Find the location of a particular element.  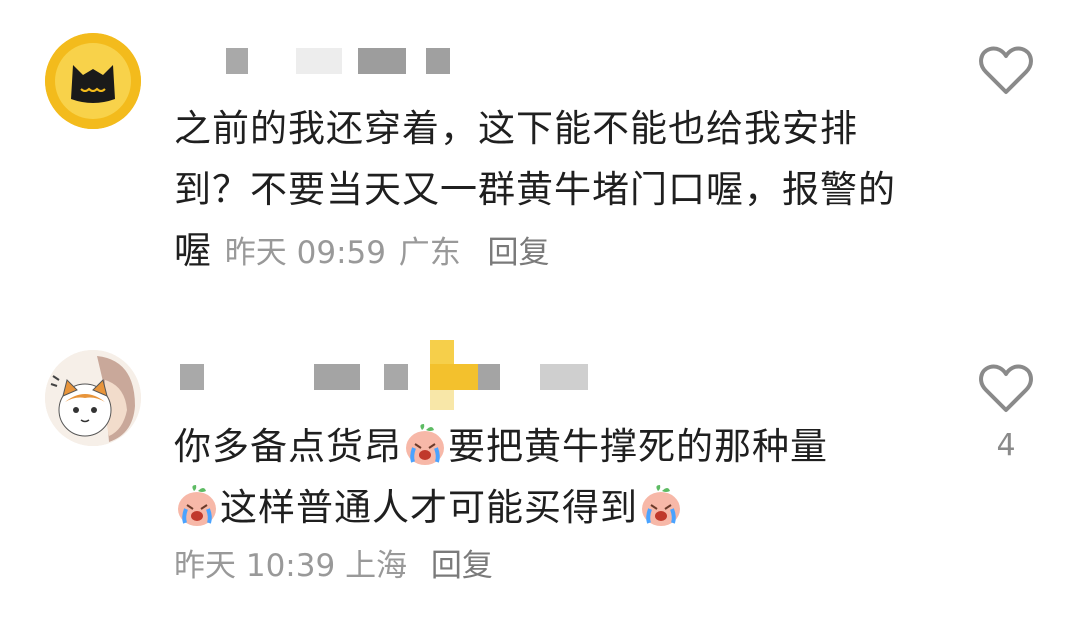

comment-meta: 昨天 10:39 上海 回复 is located at coordinates (333, 566).